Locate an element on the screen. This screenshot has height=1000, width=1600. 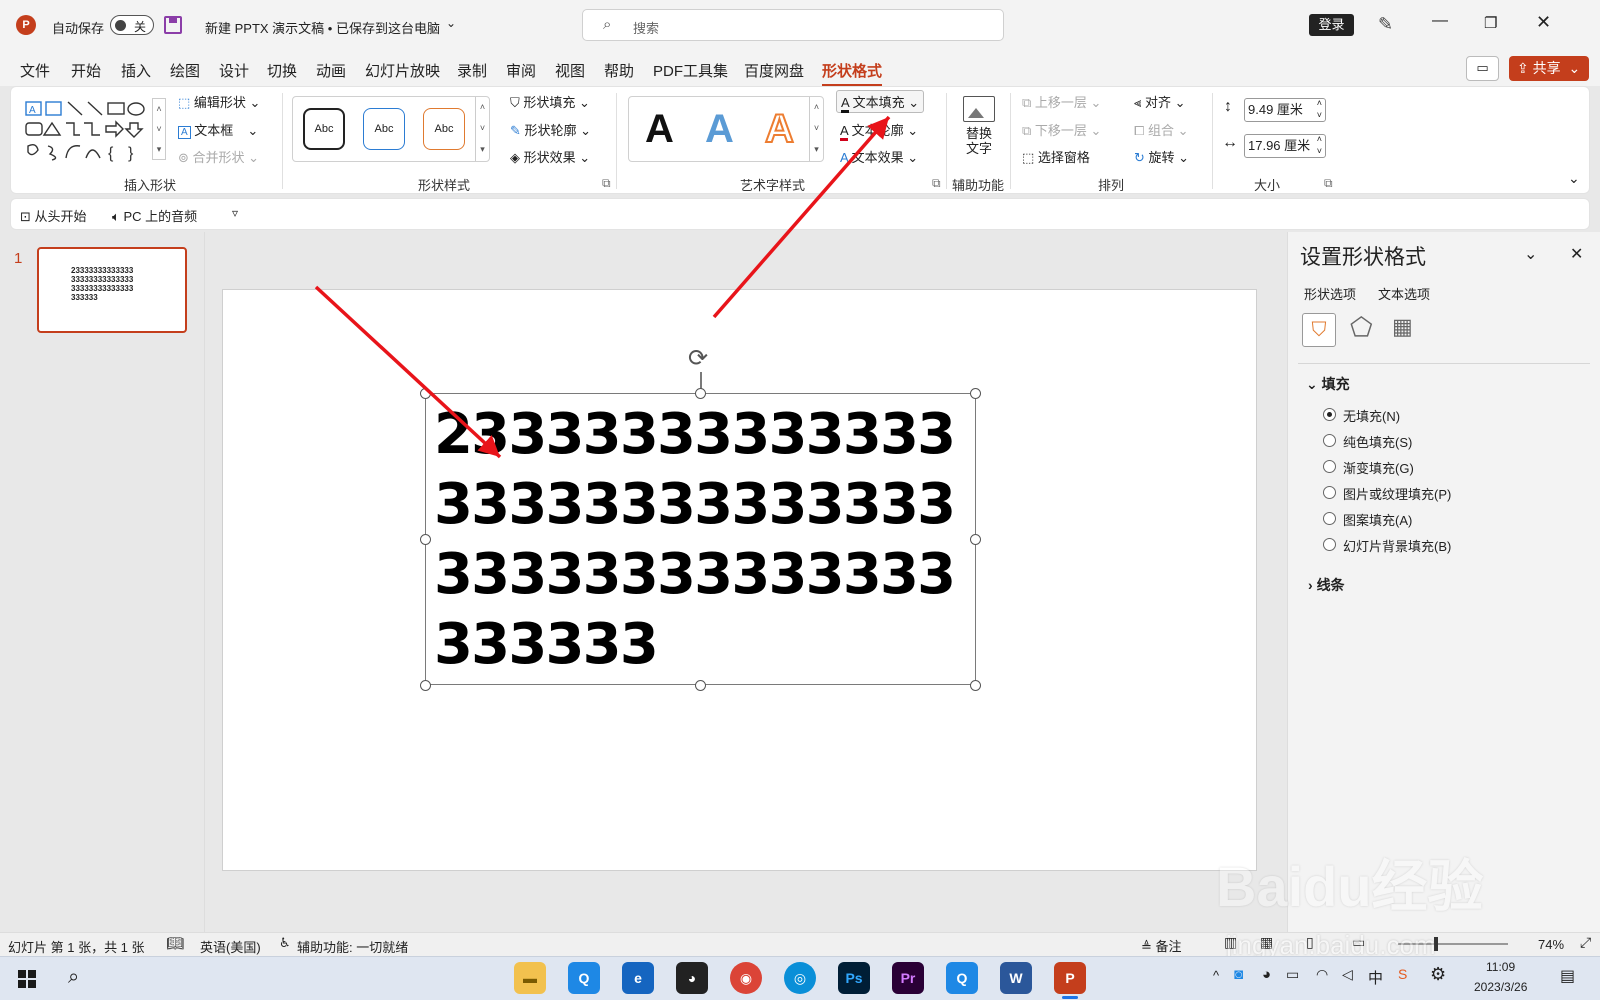
spellcheck-icon: 📖︎ is located at coordinates (175, 943).